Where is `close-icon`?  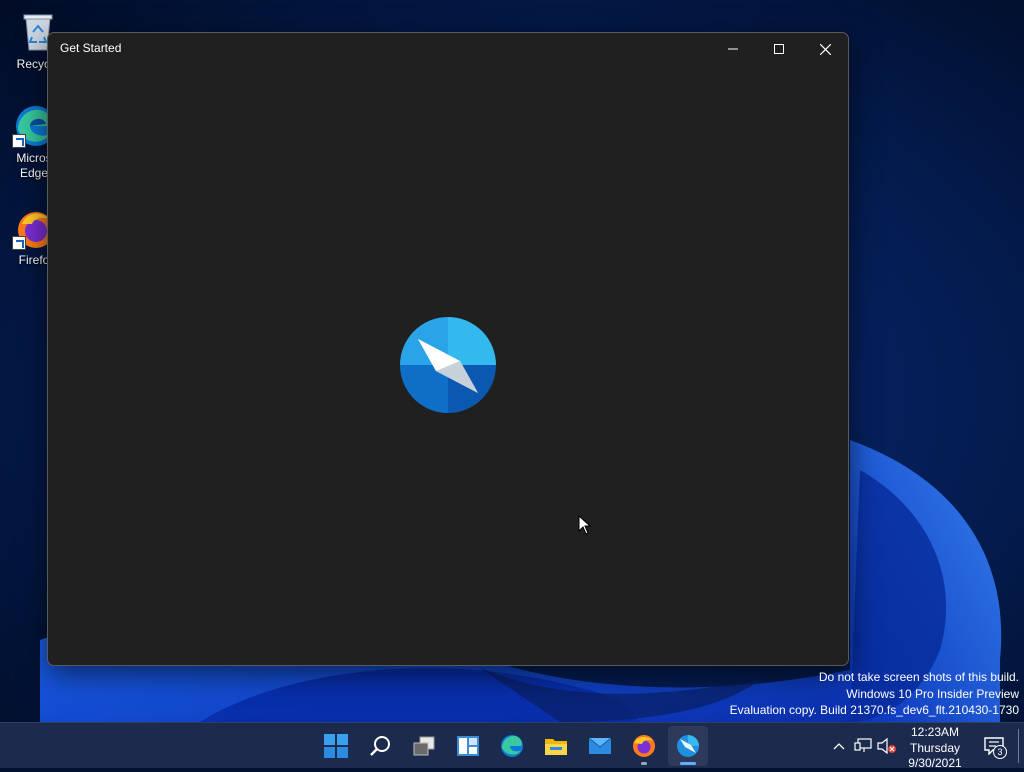
close-icon is located at coordinates (825, 49).